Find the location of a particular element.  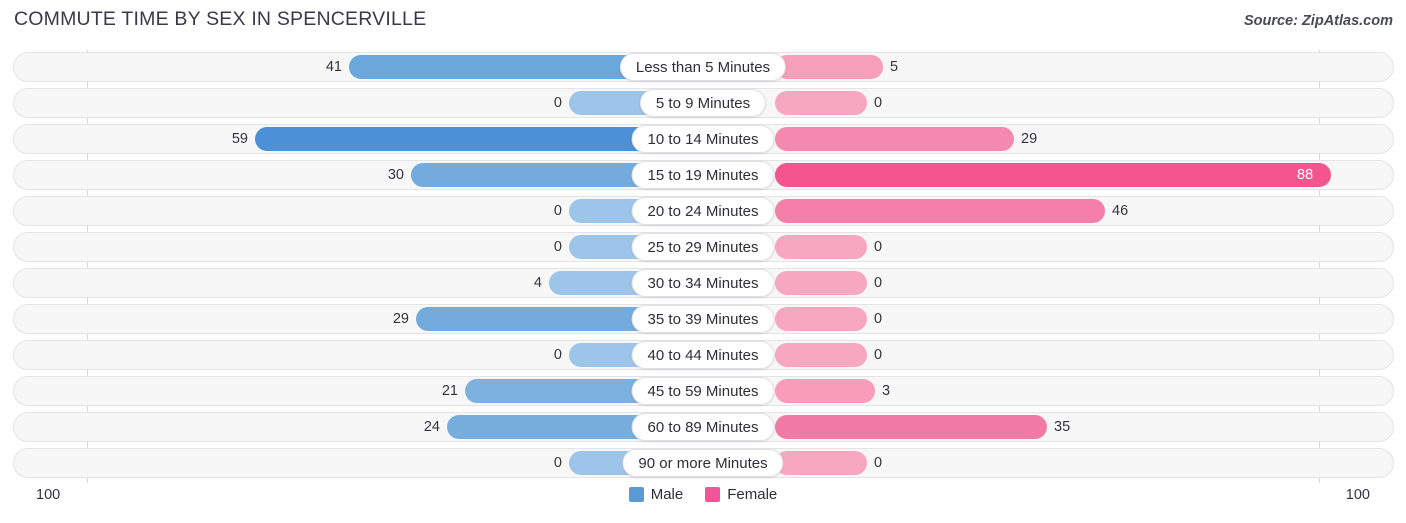

category-label: 45 to 59 Minutes is located at coordinates (703, 391).